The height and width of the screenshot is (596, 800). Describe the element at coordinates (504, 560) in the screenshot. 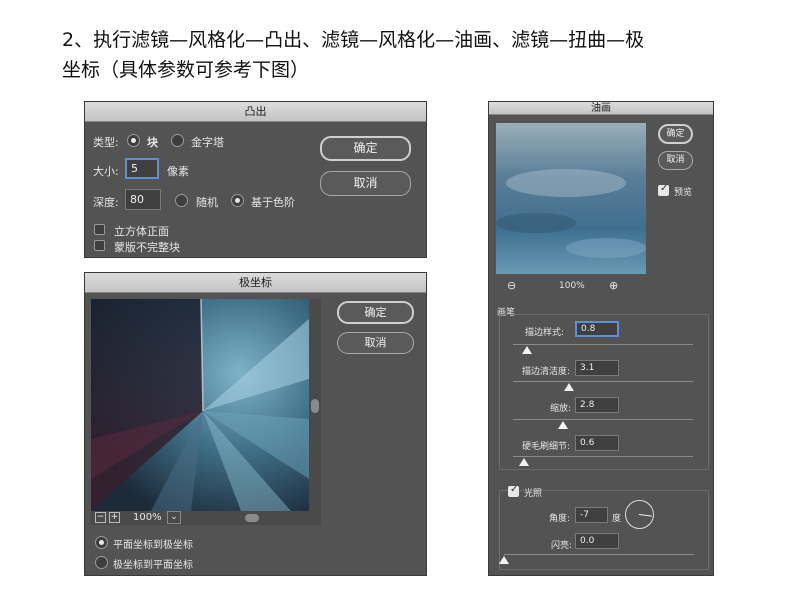

I see `shine-slider` at that location.